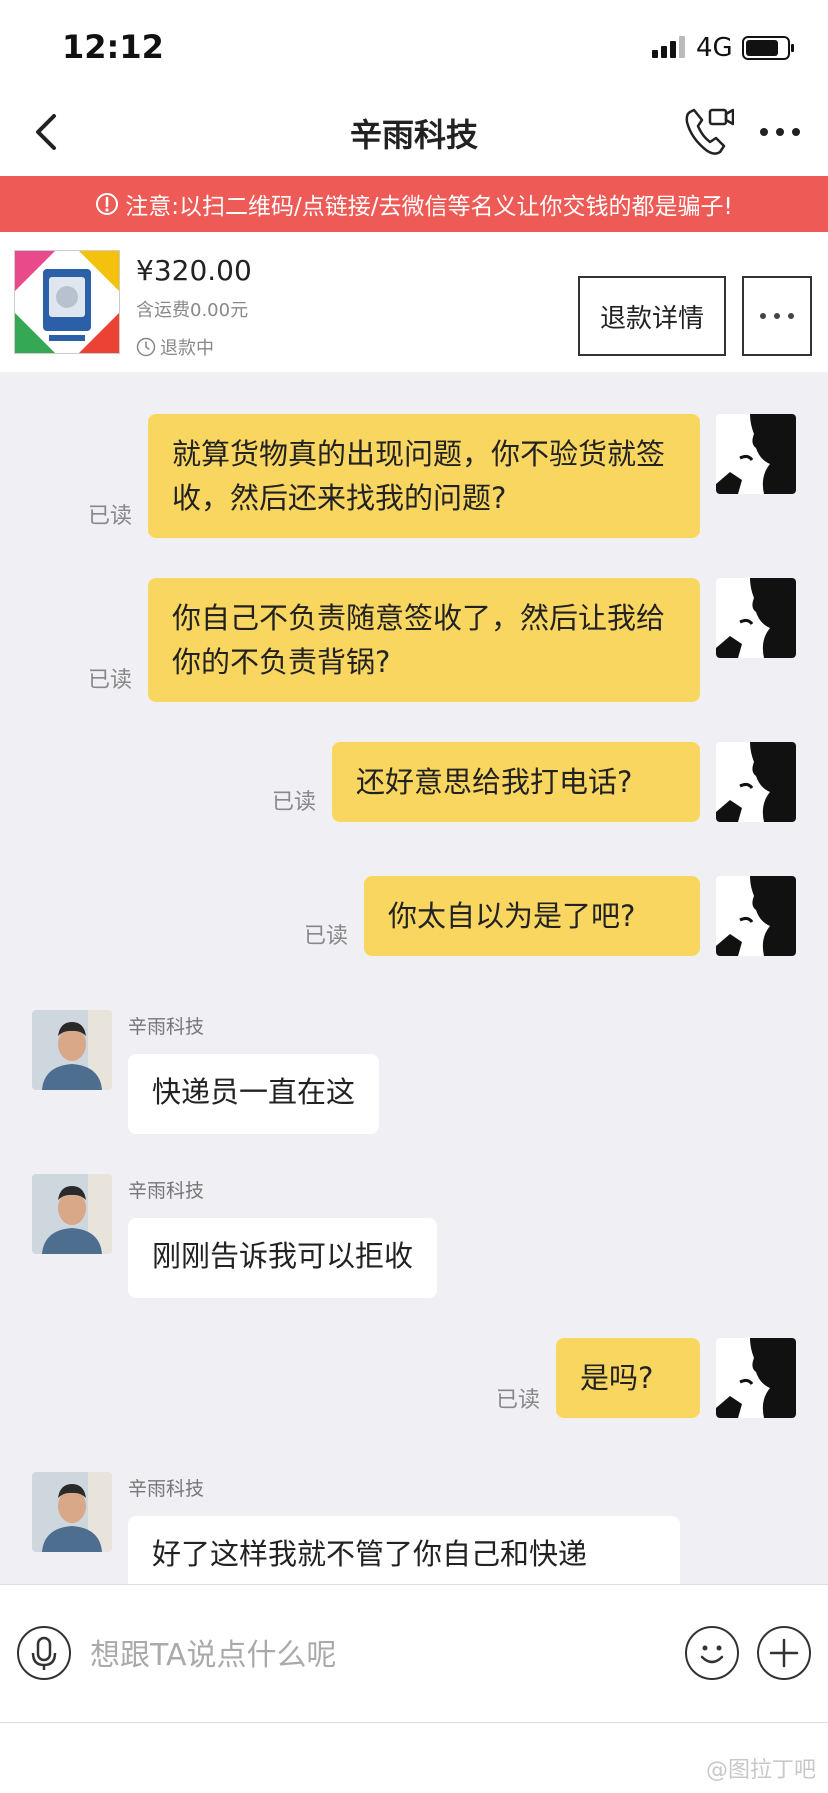  Describe the element at coordinates (668, 47) in the screenshot. I see `signal-icon` at that location.